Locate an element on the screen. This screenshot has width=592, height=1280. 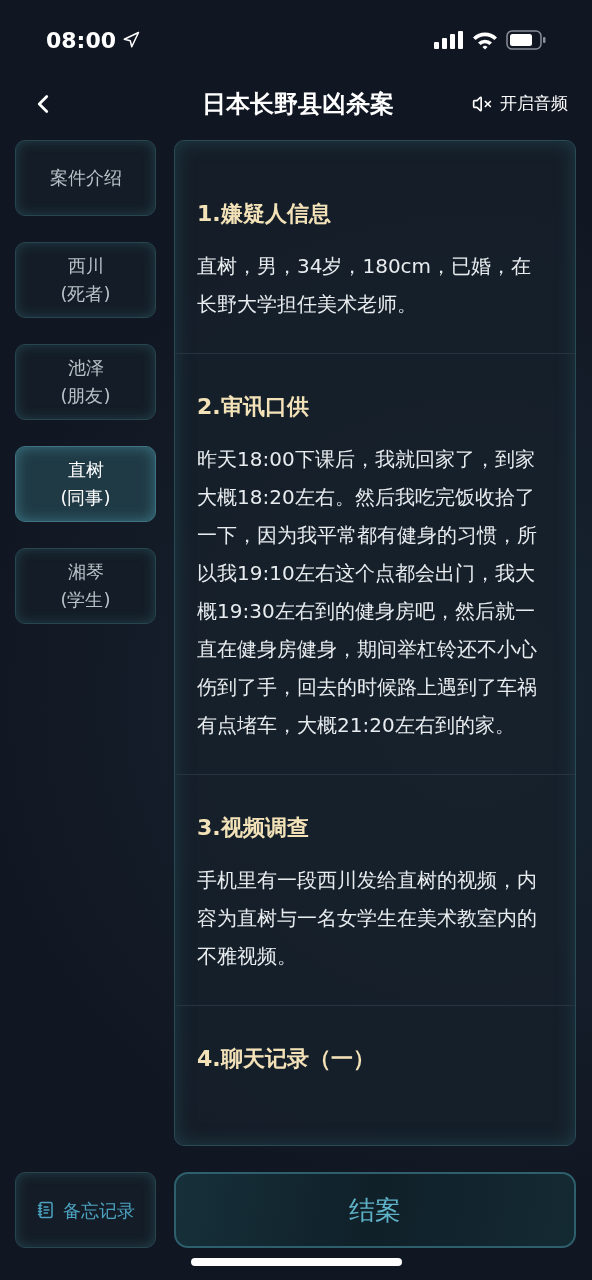
sidebar-tab: 湘琴 (学生) is located at coordinates (85, 586).